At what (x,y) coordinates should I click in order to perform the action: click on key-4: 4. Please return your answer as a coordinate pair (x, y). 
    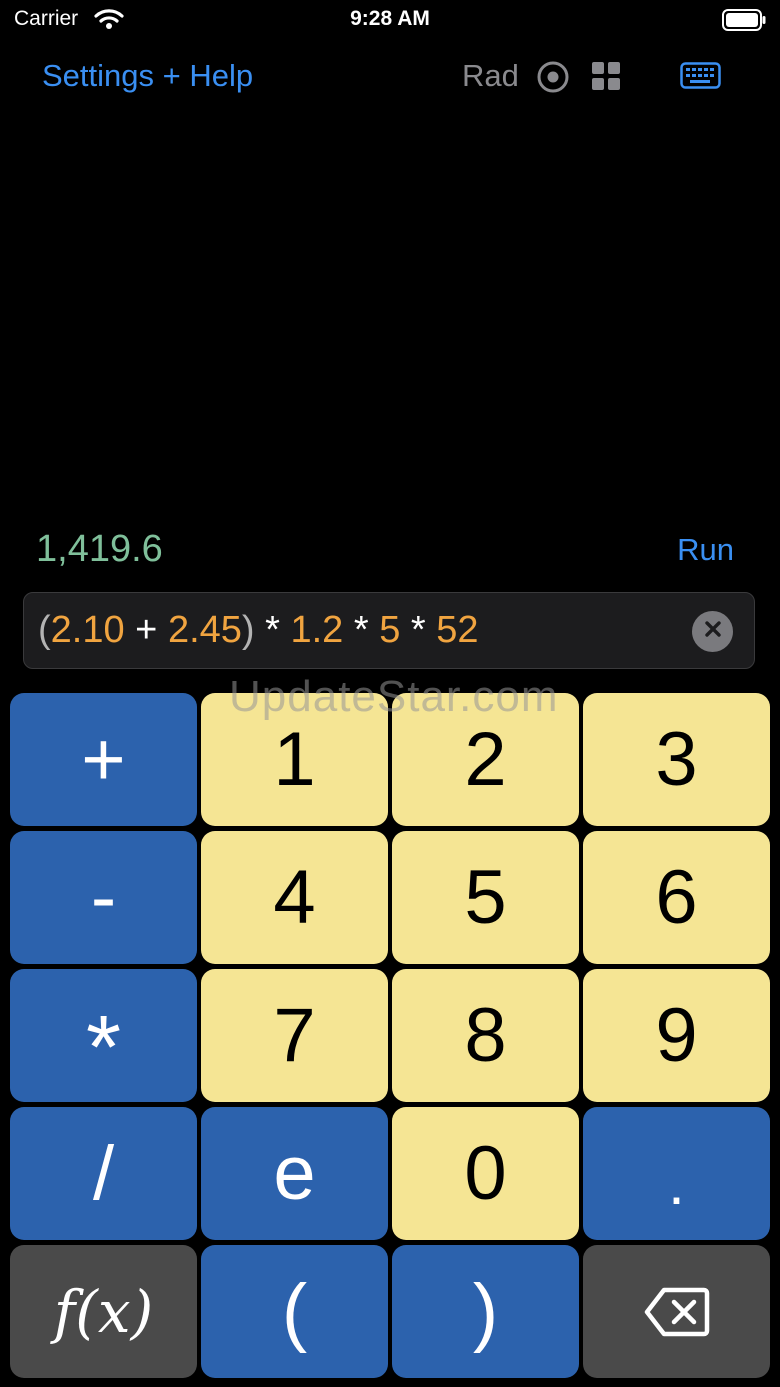
    Looking at the image, I should click on (294, 897).